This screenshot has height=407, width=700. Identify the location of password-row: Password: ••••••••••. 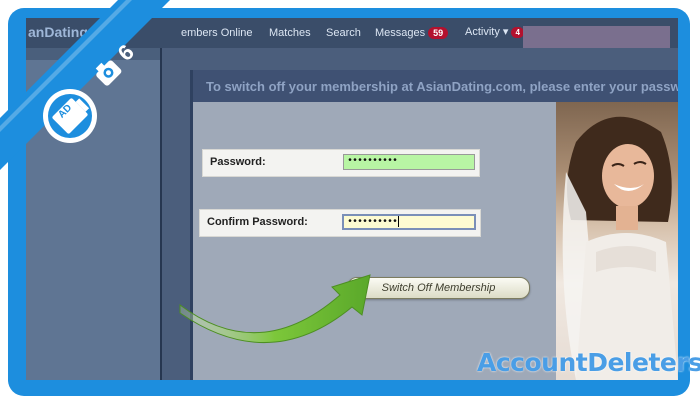
(341, 163).